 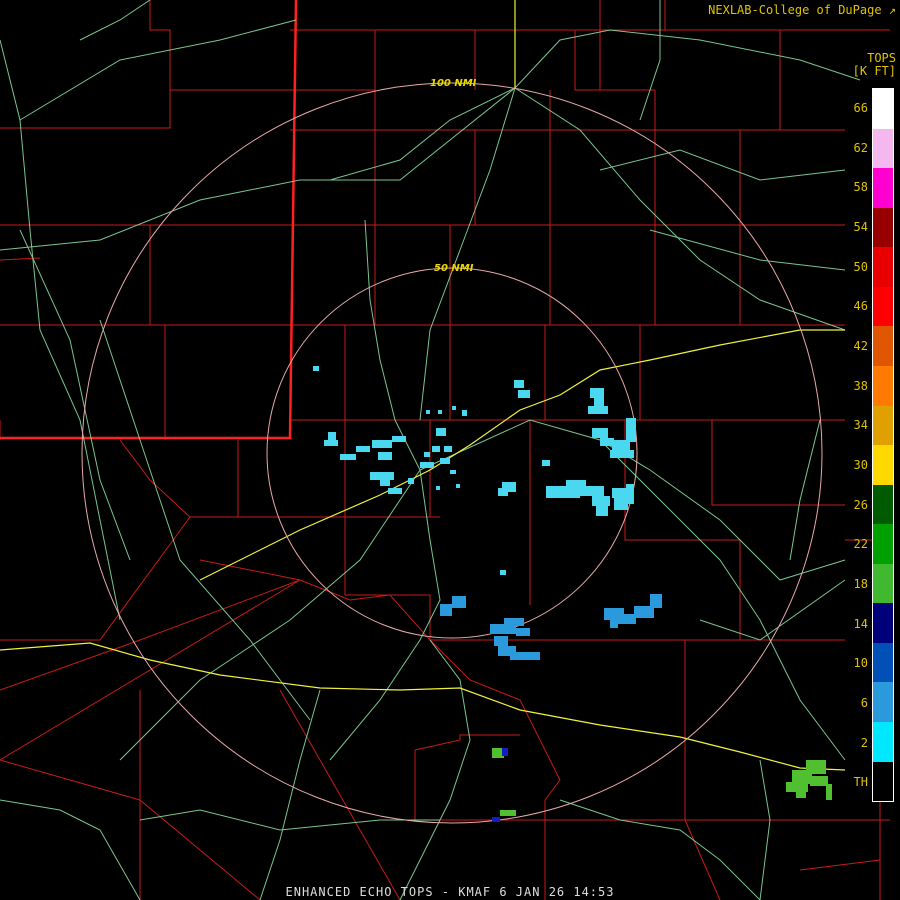 I want to click on legend-label: 66, so click(x=860, y=107).